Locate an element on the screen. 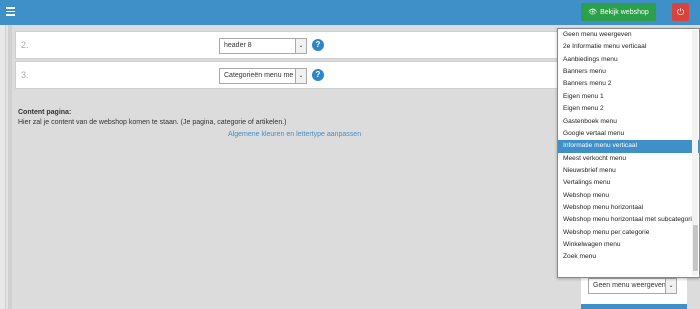 The width and height of the screenshot is (700, 309). bottom-accent-bar is located at coordinates (634, 306).